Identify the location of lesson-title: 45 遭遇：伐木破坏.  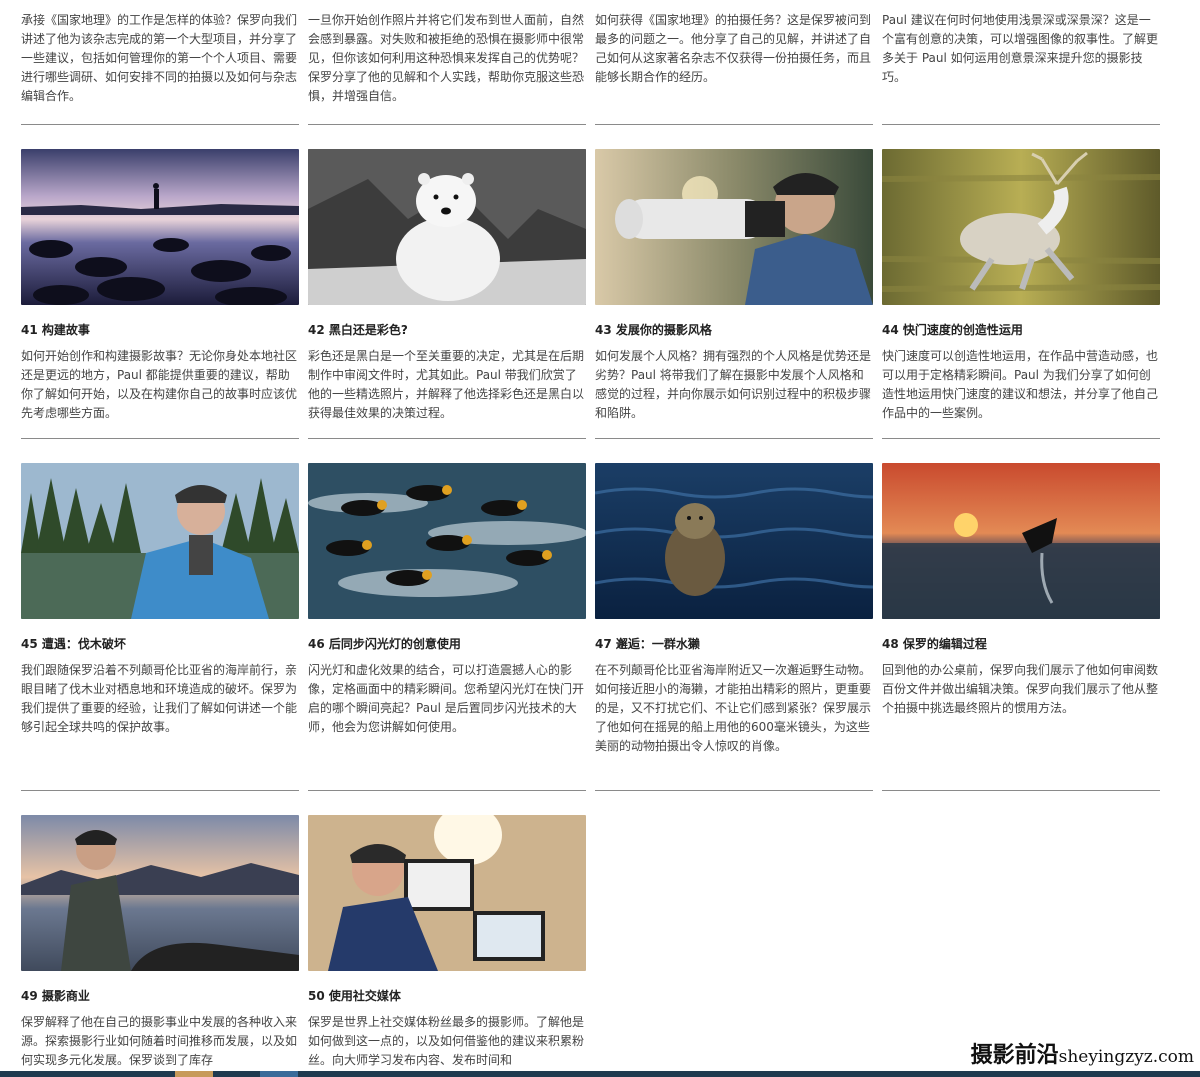
(160, 644).